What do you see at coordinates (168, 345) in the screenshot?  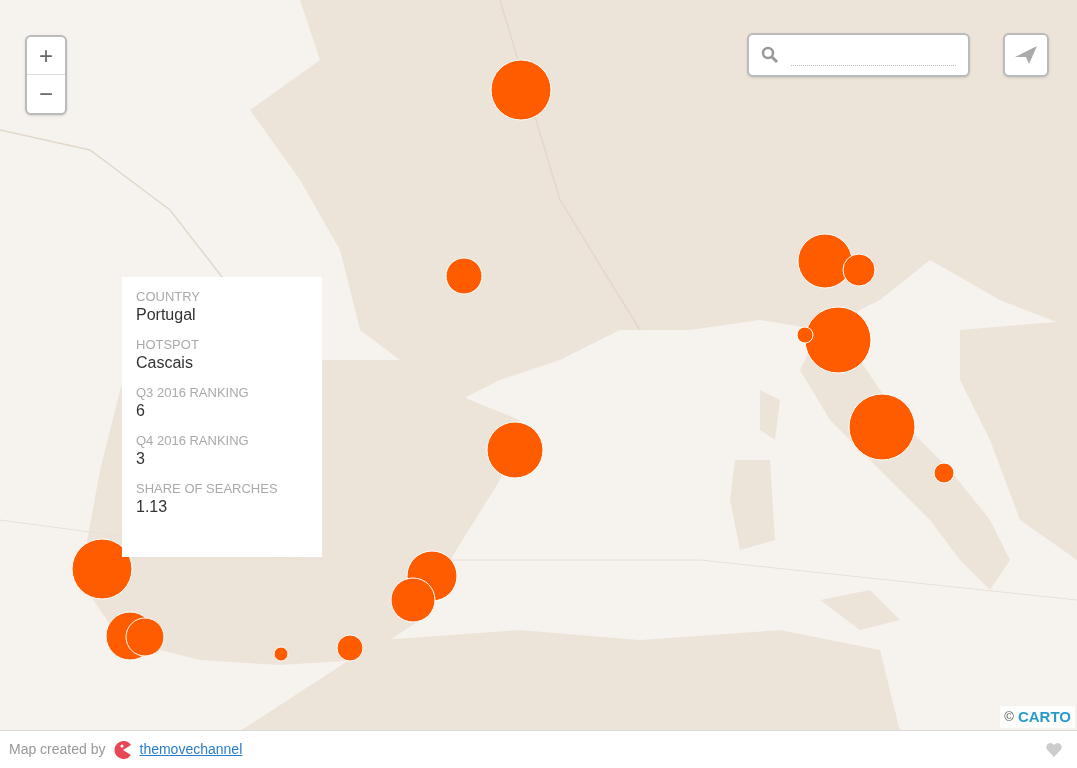 I see `field-label: HOTSPOT` at bounding box center [168, 345].